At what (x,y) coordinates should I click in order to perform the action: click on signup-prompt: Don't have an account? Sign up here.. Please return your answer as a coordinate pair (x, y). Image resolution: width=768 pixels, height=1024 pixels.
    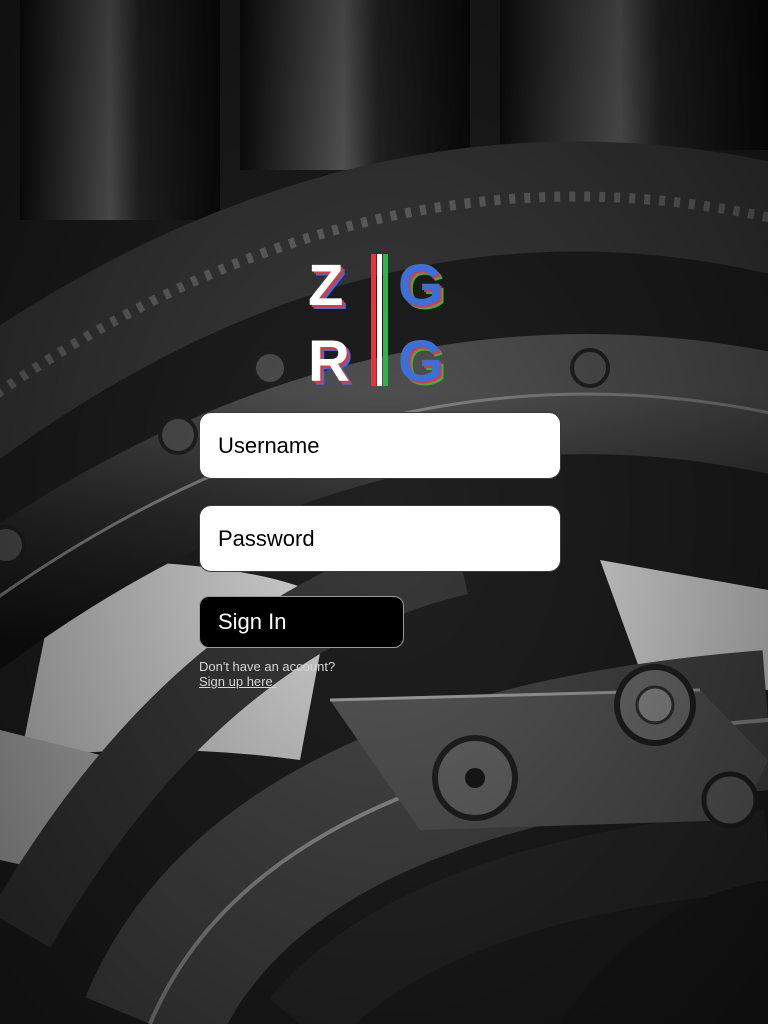
    Looking at the image, I should click on (267, 674).